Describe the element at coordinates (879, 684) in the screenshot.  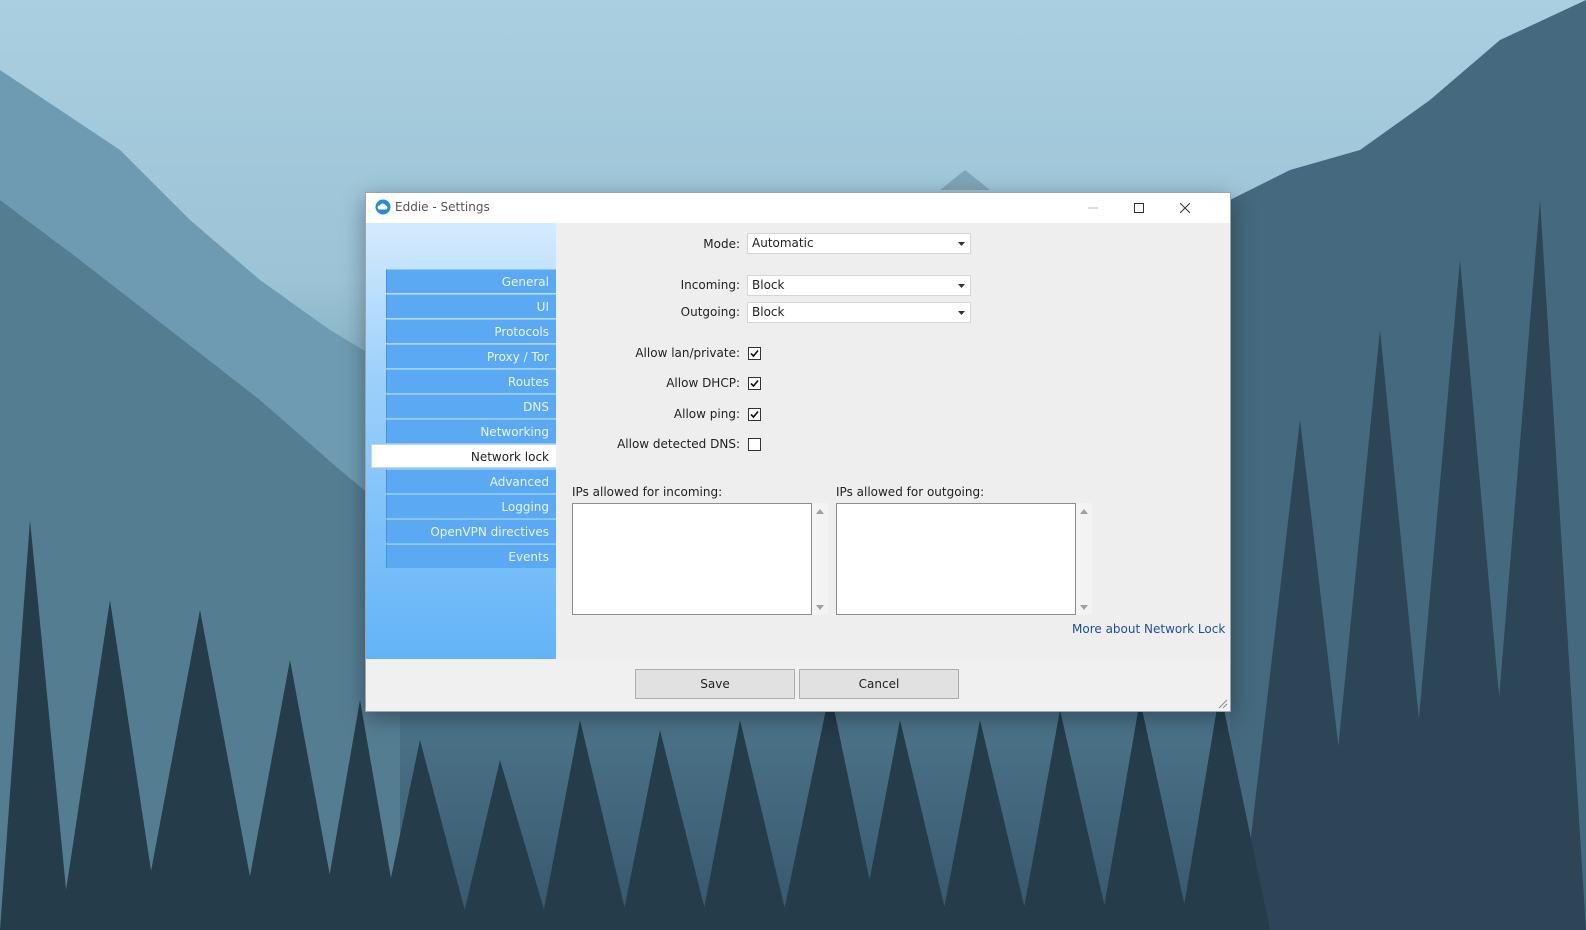
I see `cancel-button: Cancel` at that location.